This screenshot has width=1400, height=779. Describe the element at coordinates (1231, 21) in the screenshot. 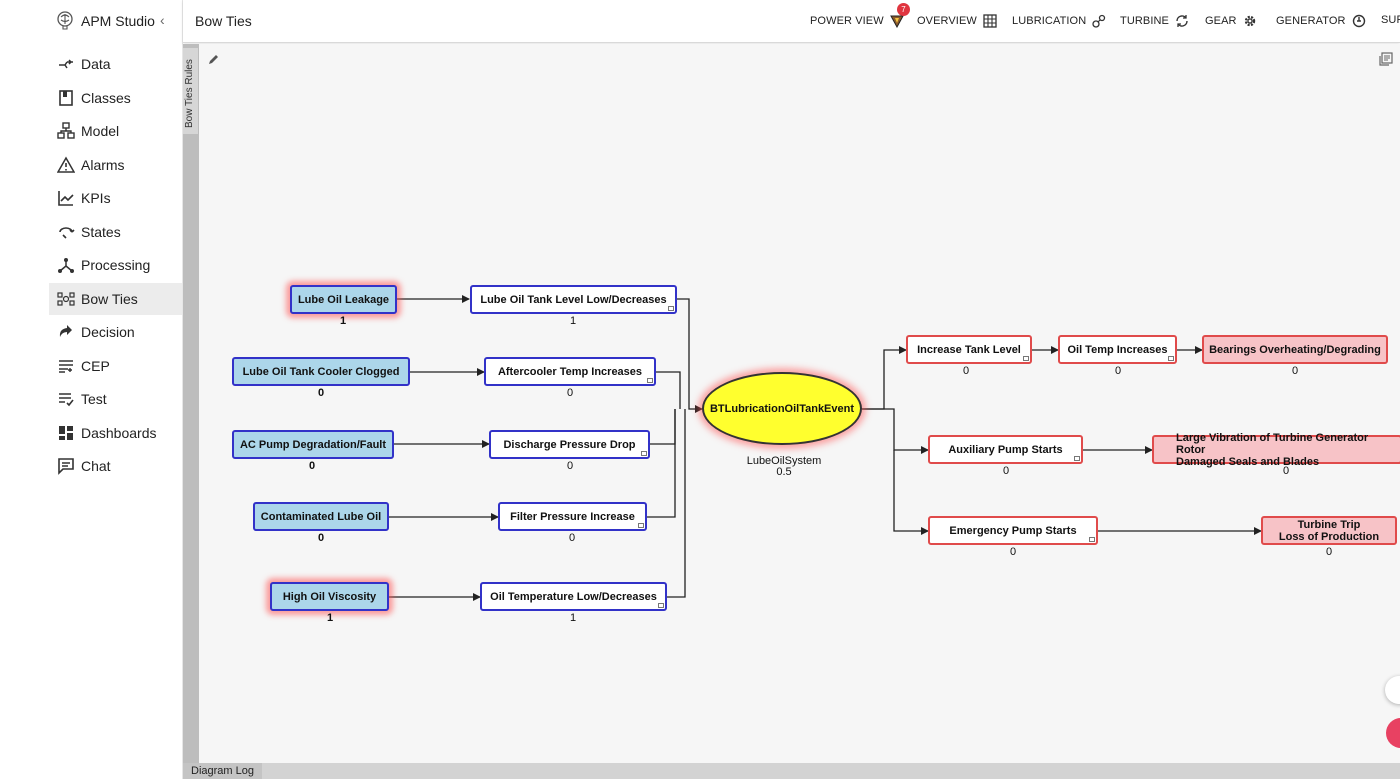

I see `nav-gear: GEAR` at that location.